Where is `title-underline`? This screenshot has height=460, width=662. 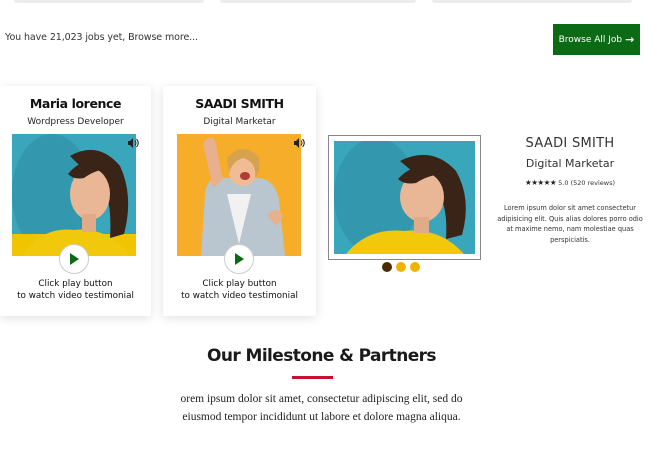 title-underline is located at coordinates (312, 377).